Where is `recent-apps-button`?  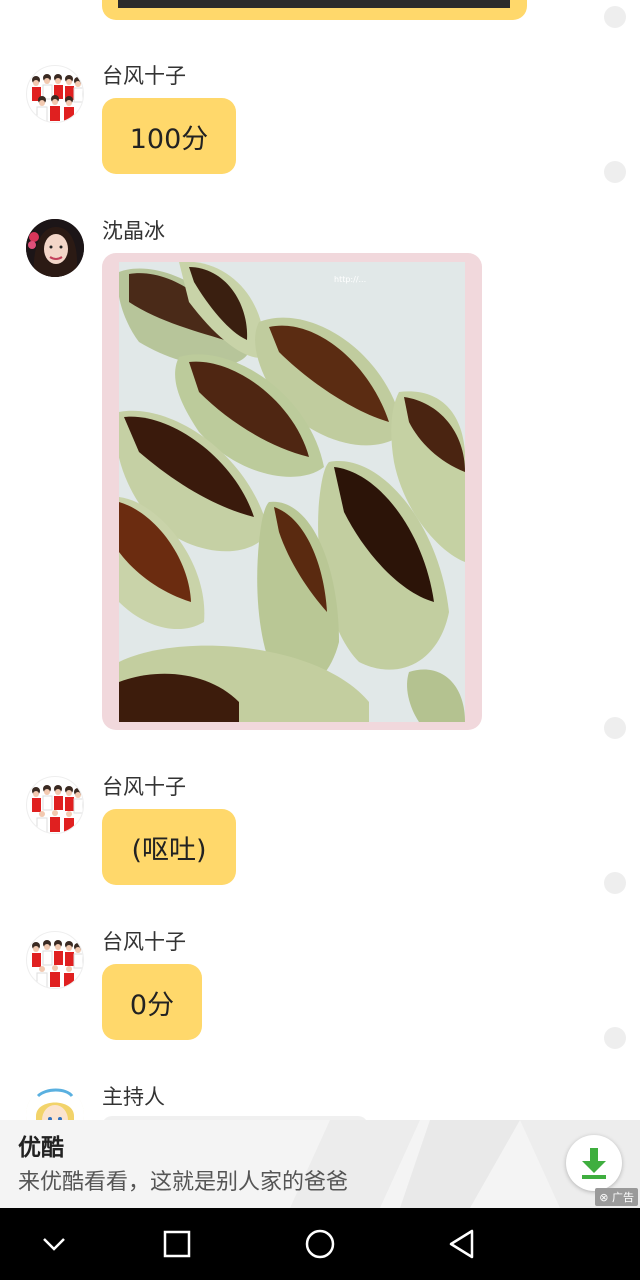
recent-apps-button is located at coordinates (177, 1244).